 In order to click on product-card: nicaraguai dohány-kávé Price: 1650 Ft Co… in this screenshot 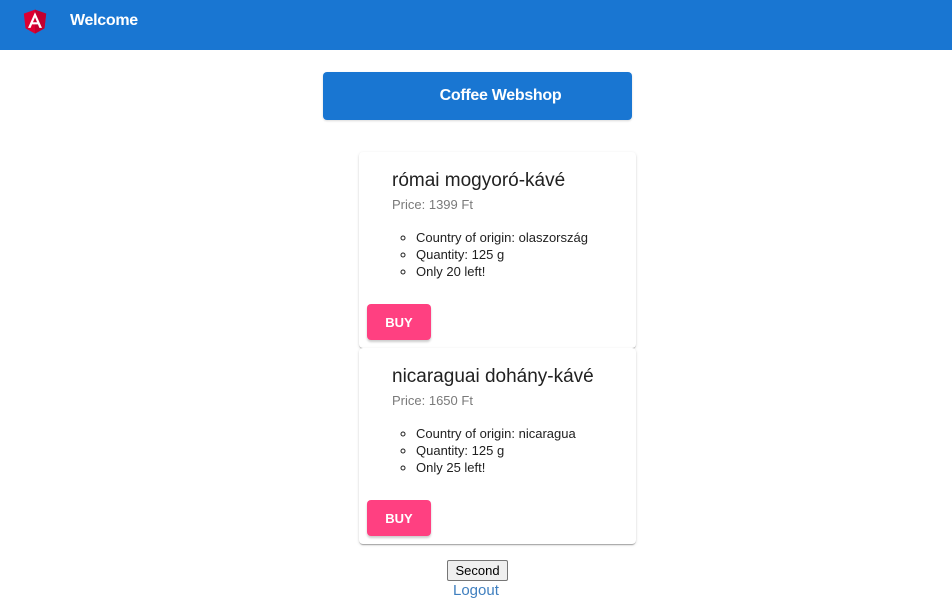, I will do `click(497, 446)`.